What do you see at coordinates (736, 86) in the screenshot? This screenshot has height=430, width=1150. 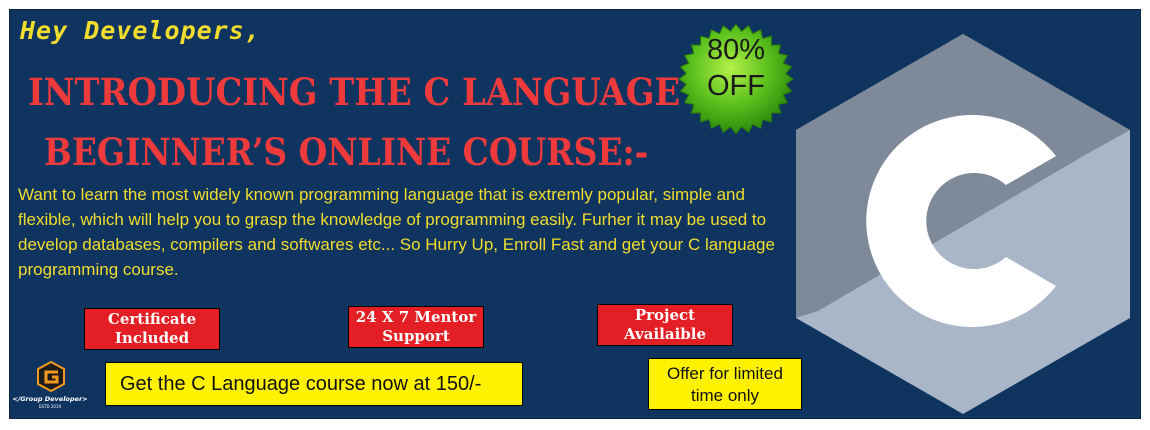 I see `badge-off: OFF` at bounding box center [736, 86].